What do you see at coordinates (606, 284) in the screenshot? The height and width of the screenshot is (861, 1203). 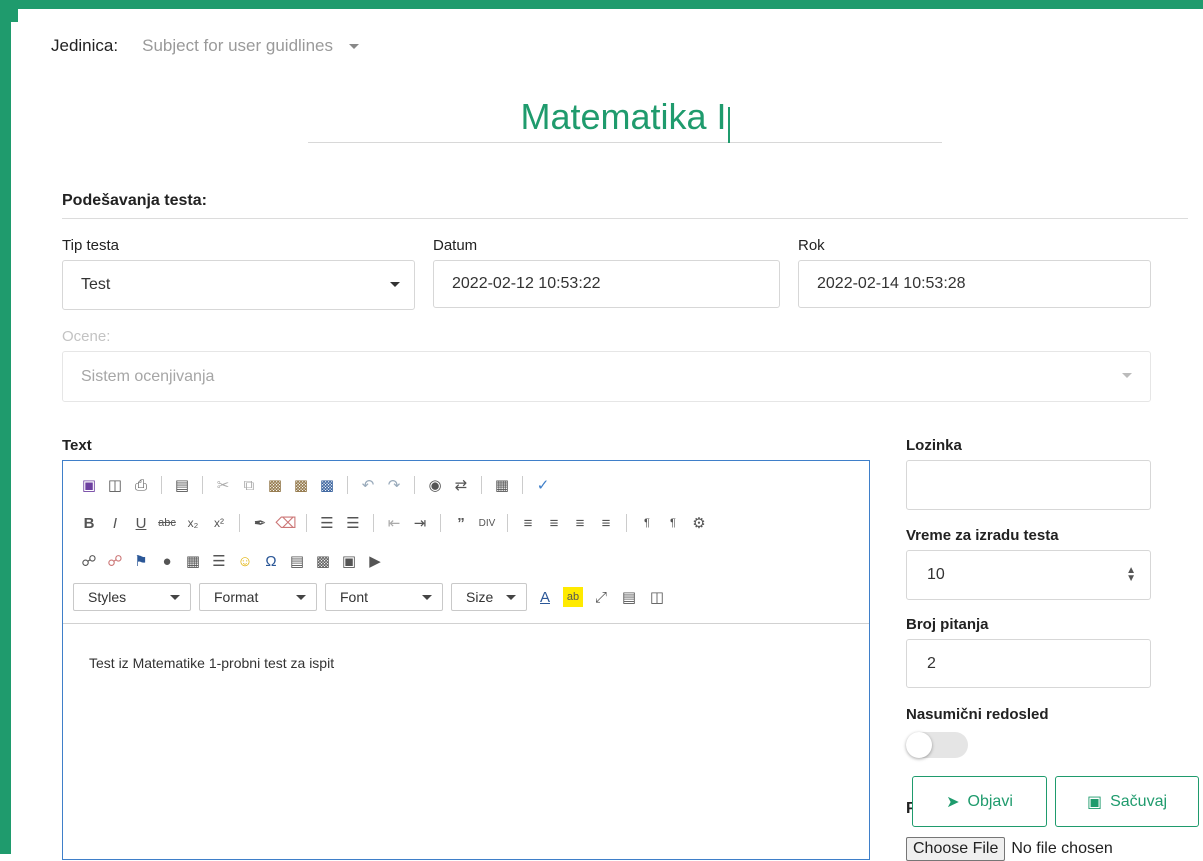 I see `date-input: 2022-02-12 10:53:22` at bounding box center [606, 284].